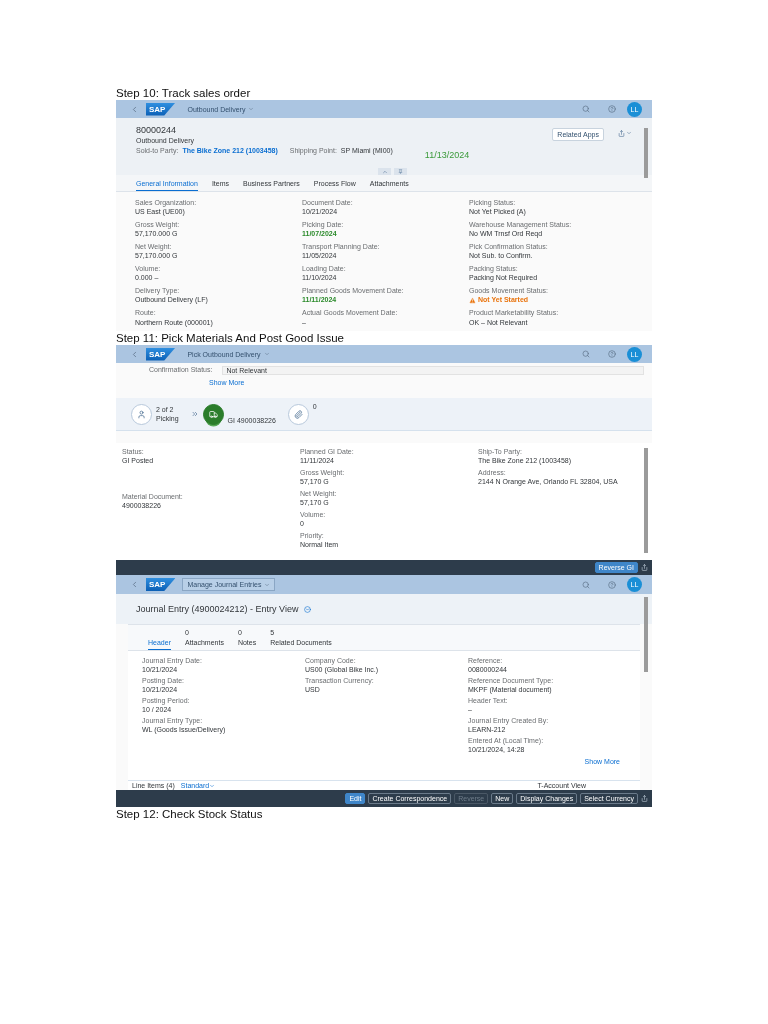 The height and width of the screenshot is (1024, 768). Describe the element at coordinates (308, 609) in the screenshot. I see `chevron-circle-icon` at that location.